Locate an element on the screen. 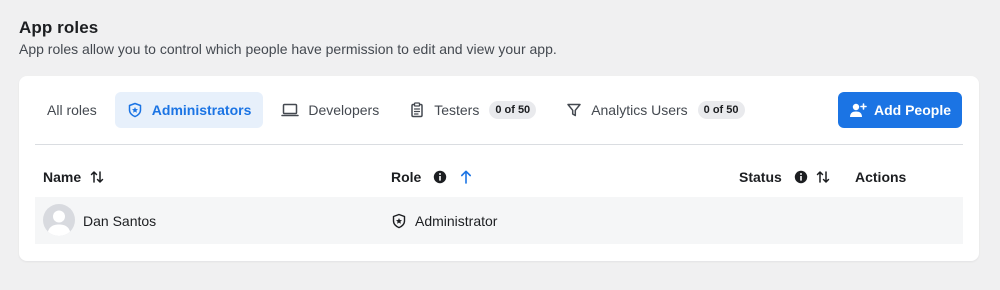  clipboard-icon is located at coordinates (417, 110).